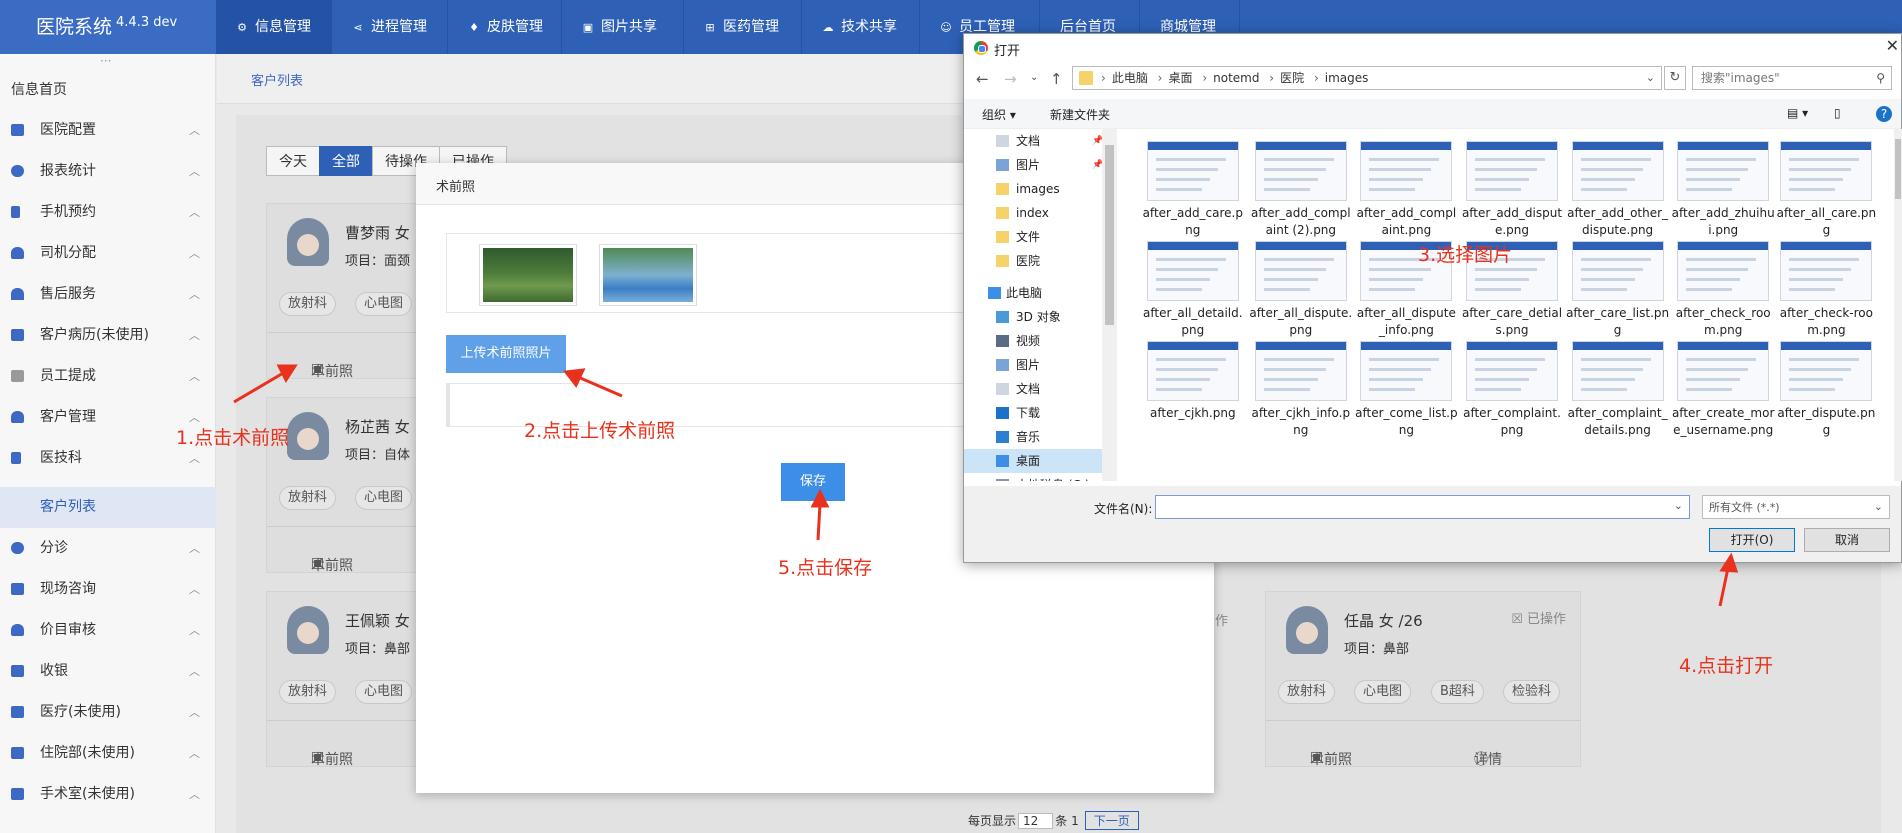  I want to click on annotation-step-5: 5.点击保存, so click(825, 568).